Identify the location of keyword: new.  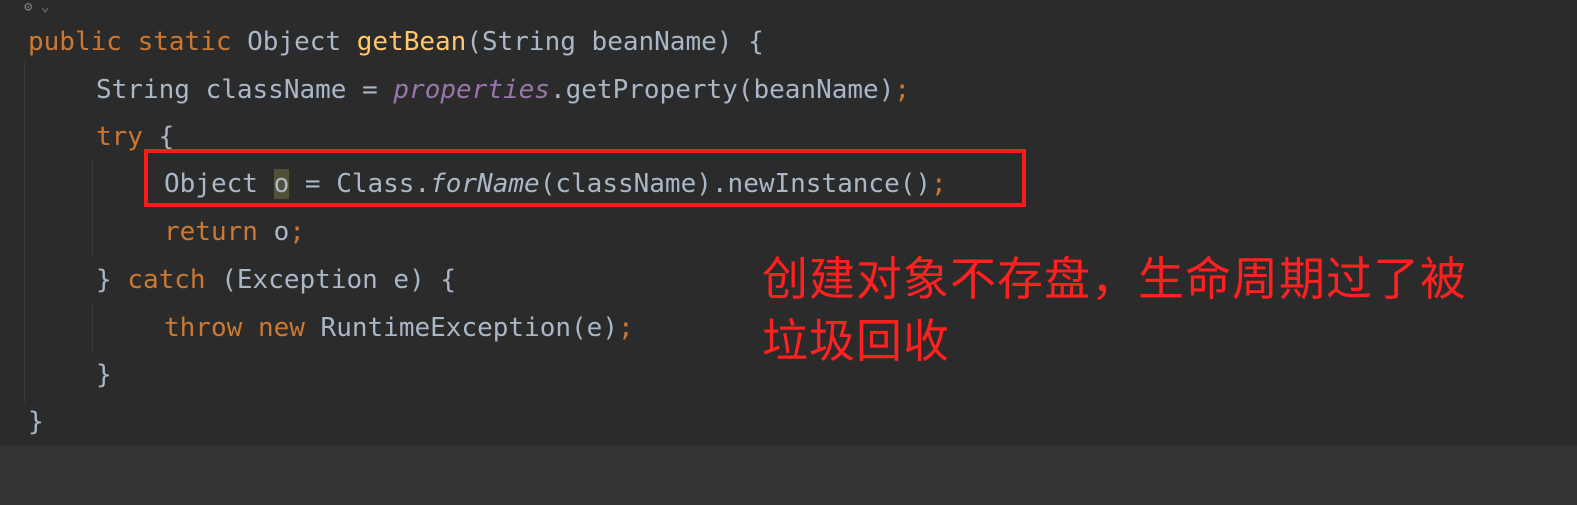
(281, 328).